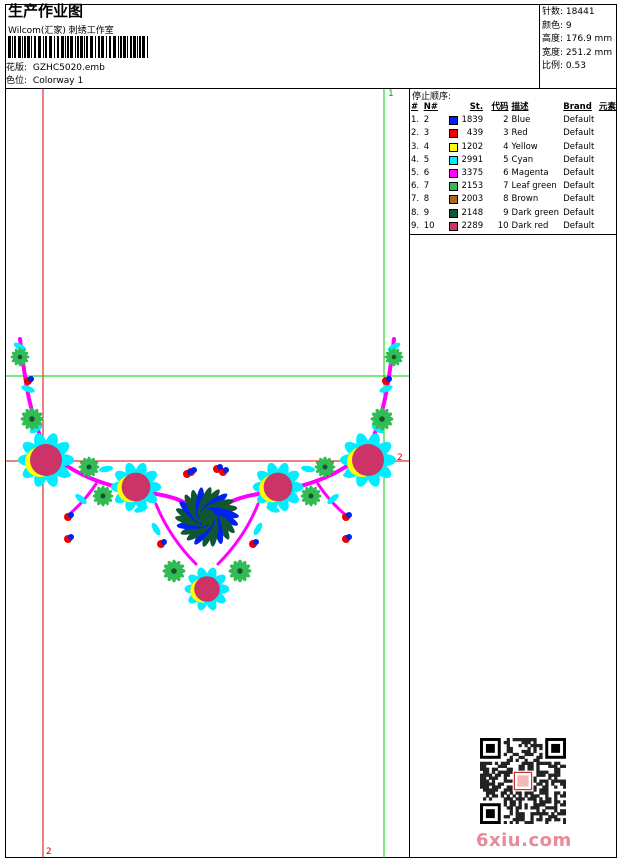 Image resolution: width=620 pixels, height=860 pixels. Describe the element at coordinates (58, 81) in the screenshot. I see `colorway-value: Colorway 1` at that location.